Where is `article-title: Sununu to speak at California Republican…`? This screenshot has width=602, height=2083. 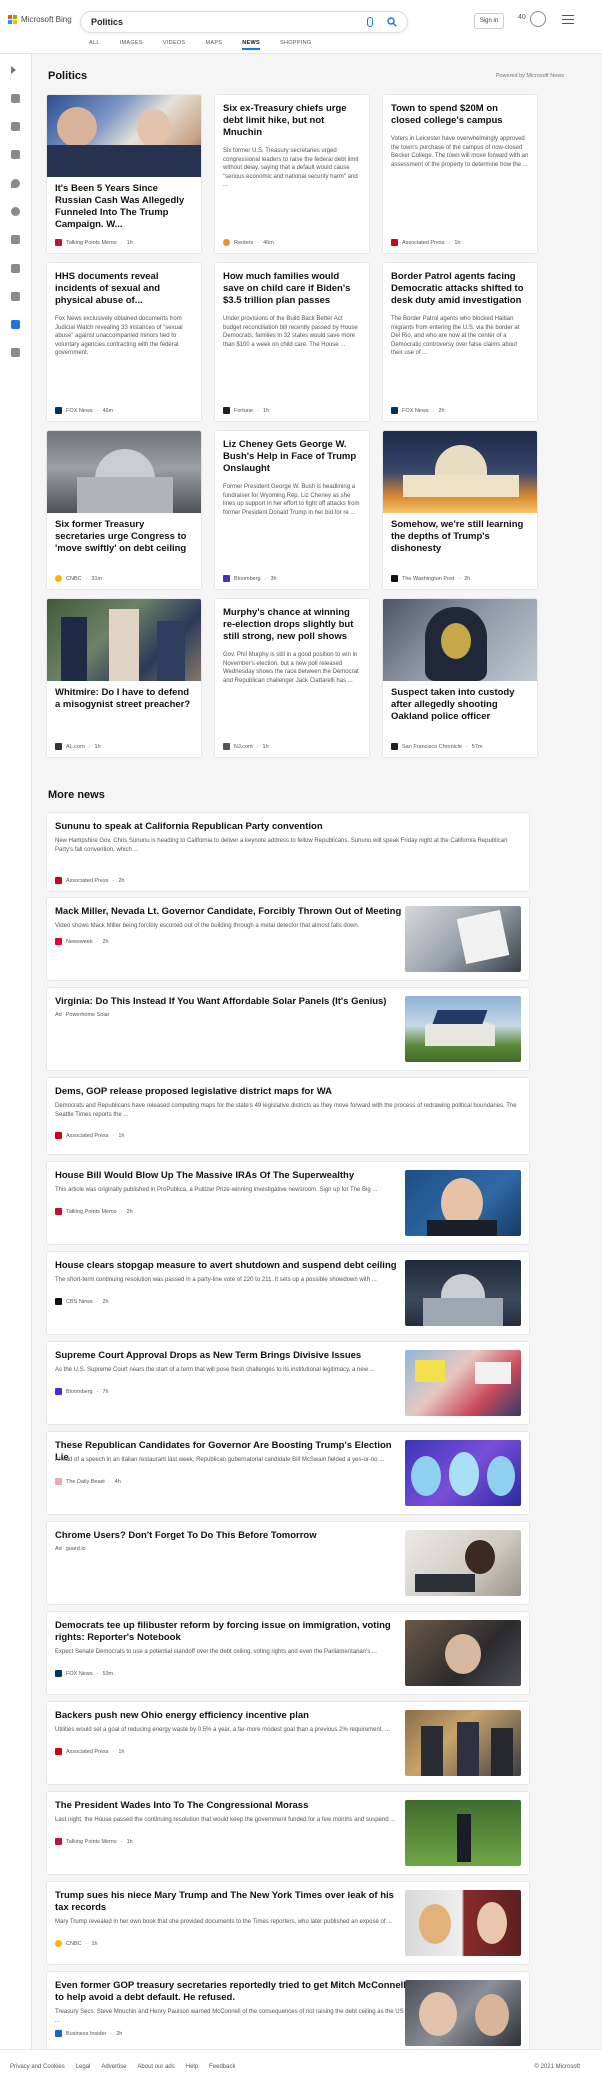
article-title: Sununu to speak at California Republican… is located at coordinates (285, 827).